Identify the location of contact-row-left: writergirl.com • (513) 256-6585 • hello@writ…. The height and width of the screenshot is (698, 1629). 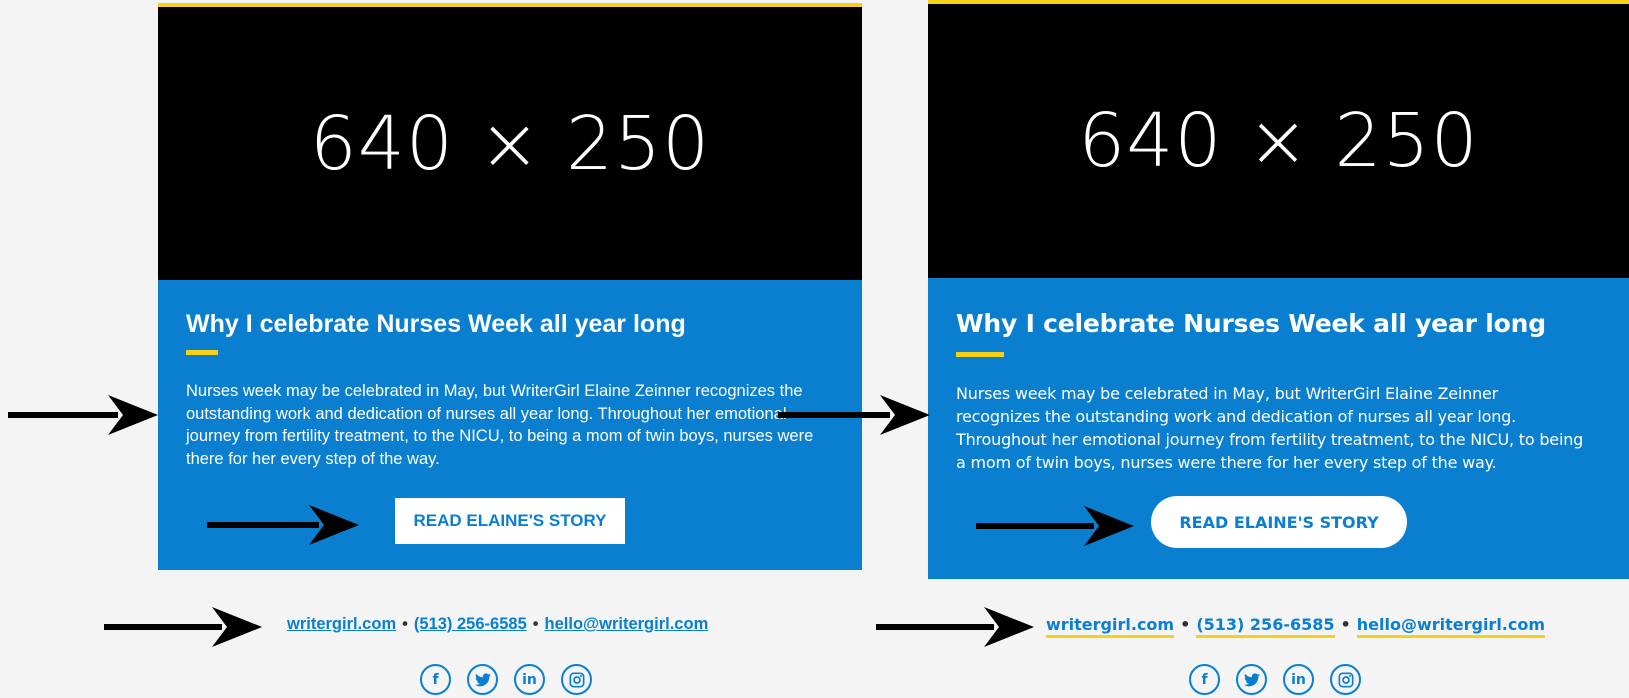
(497, 624).